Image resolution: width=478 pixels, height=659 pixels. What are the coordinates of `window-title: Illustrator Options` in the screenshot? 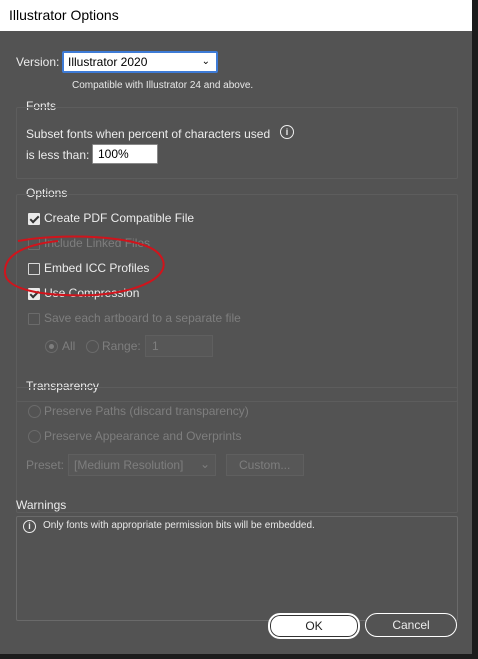 It's located at (64, 15).